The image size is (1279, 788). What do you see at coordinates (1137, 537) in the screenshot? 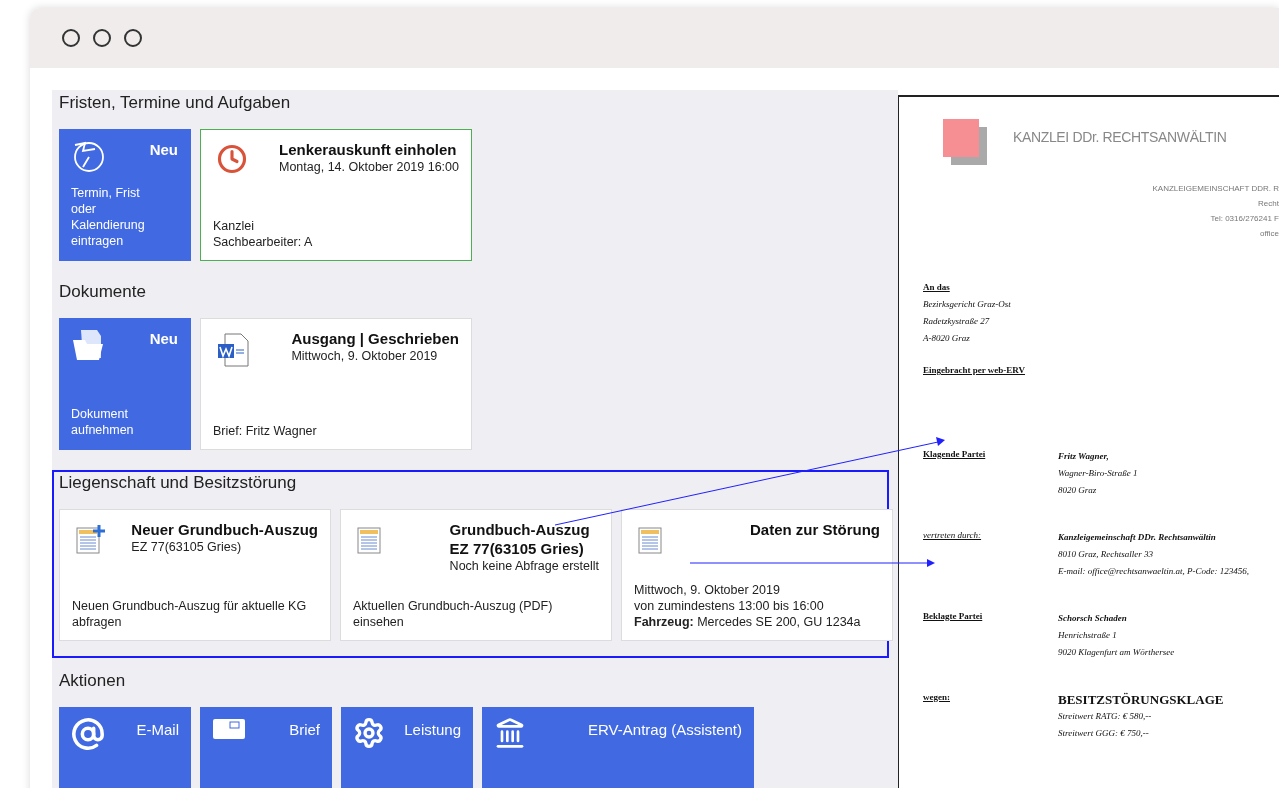
I see `party-name: Kanzleigemeinschaft DDr. Rechtsanwältin` at bounding box center [1137, 537].